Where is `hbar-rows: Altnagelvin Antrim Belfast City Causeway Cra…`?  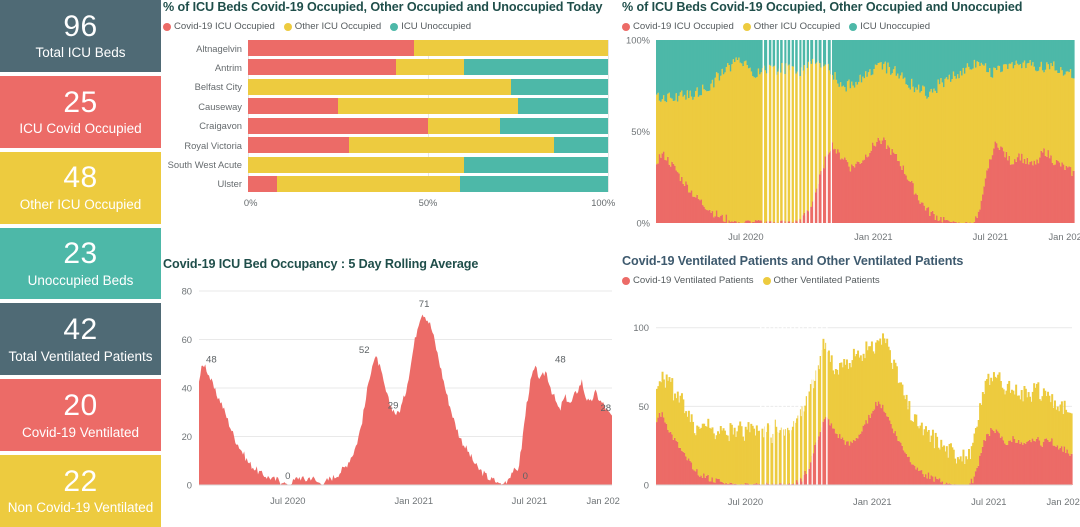 hbar-rows: Altnagelvin Antrim Belfast City Causeway Cra… is located at coordinates (391, 116).